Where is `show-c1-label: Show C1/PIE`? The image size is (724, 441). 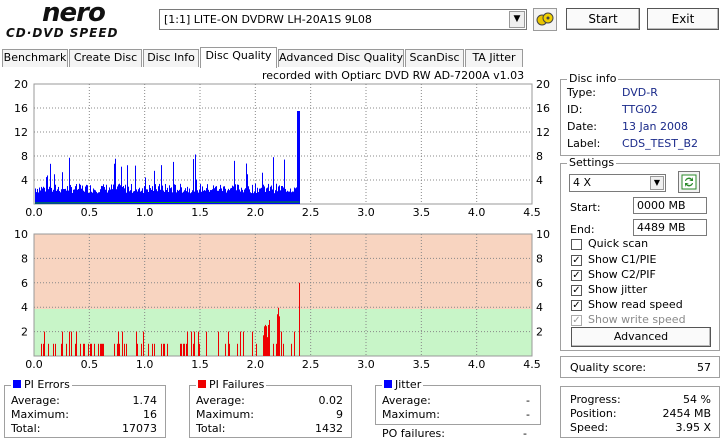 show-c1-label: Show C1/PIE is located at coordinates (622, 259).